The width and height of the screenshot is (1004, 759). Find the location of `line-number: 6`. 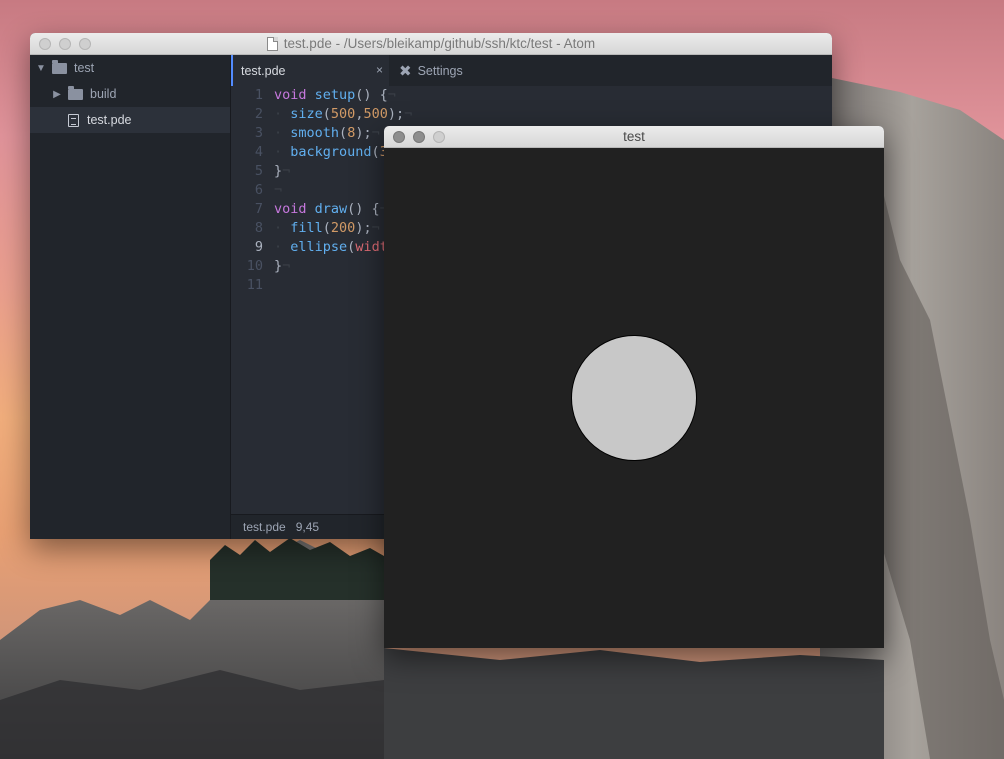

line-number: 6 is located at coordinates (258, 190).